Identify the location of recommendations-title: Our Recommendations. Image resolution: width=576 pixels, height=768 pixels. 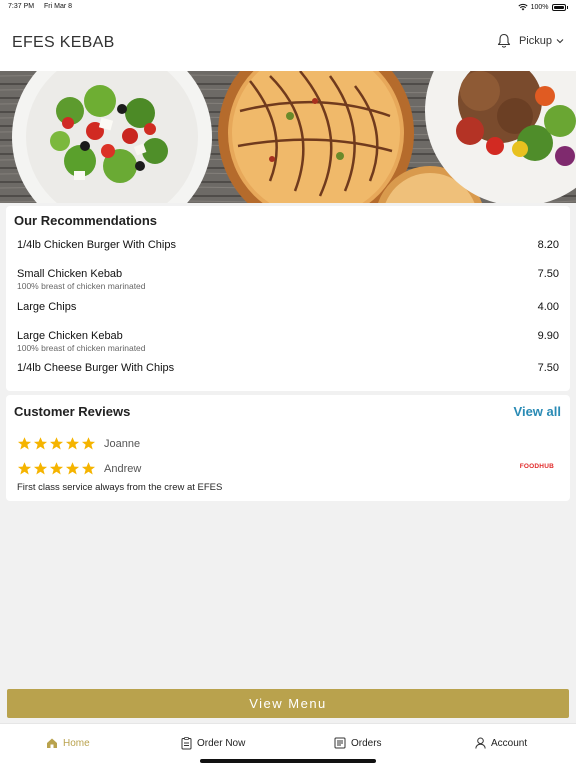
(86, 220).